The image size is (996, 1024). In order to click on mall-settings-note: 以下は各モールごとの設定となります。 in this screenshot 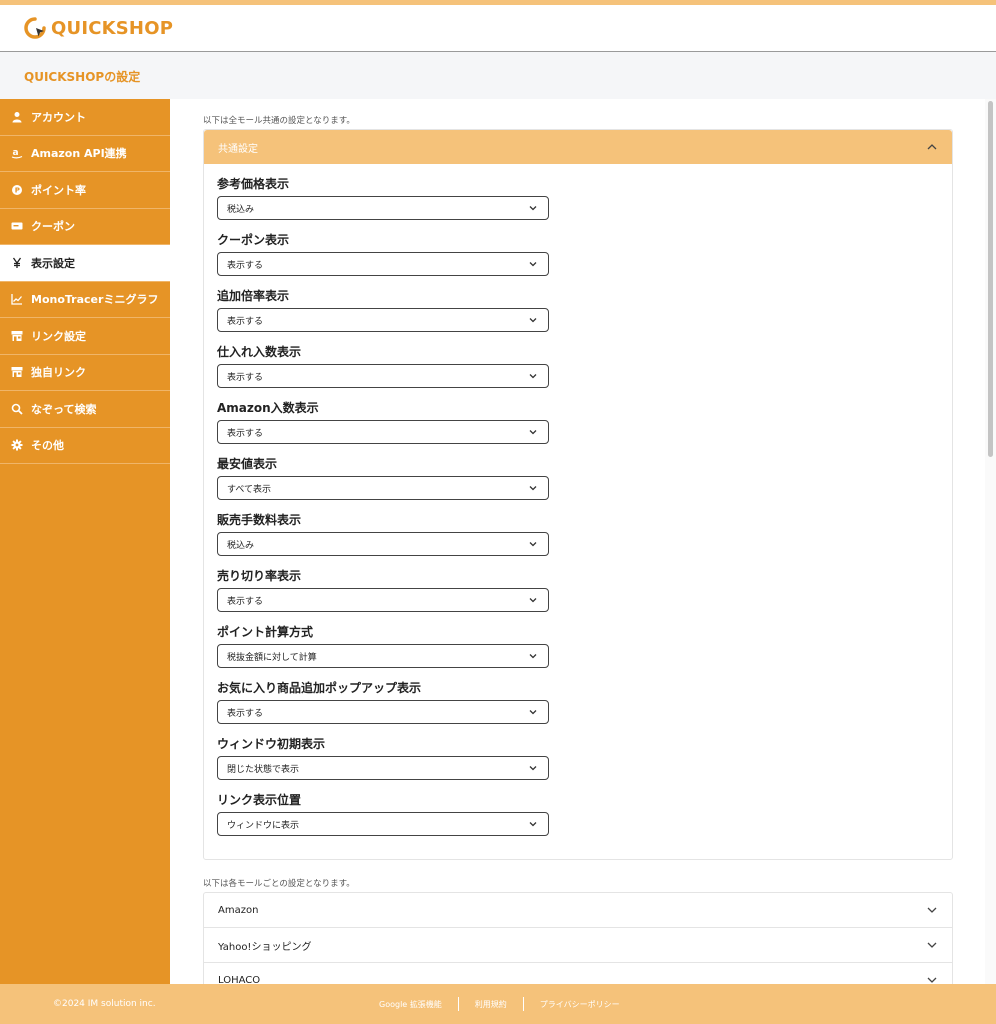, I will do `click(279, 884)`.